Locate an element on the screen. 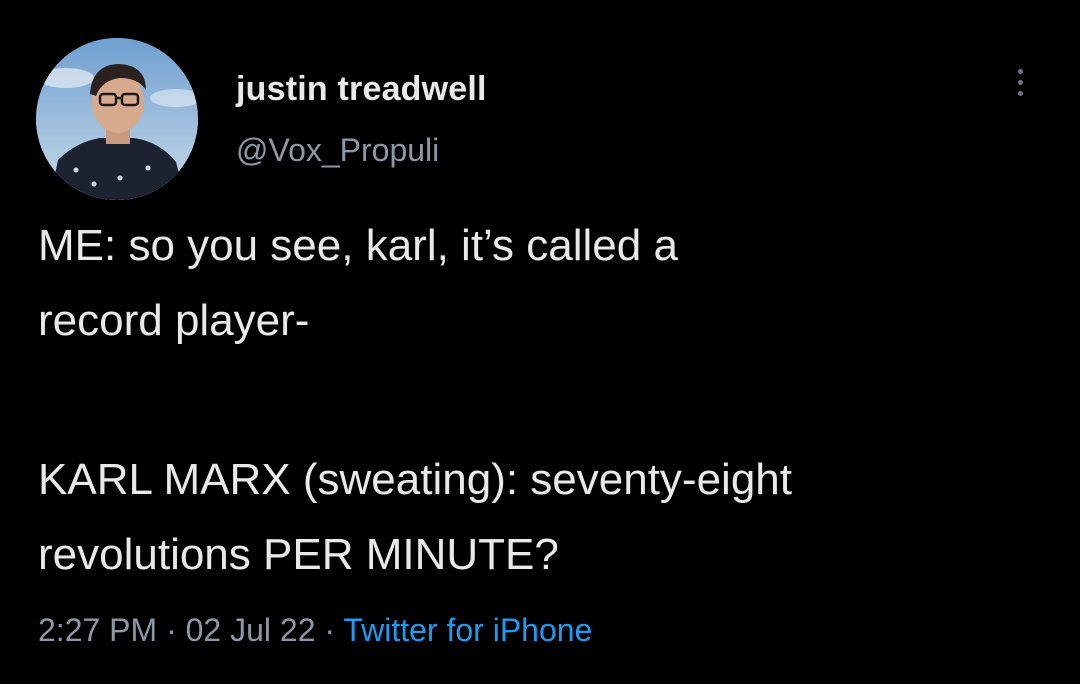 Image resolution: width=1080 pixels, height=684 pixels. tweet-source-link: Twitter for iPhone is located at coordinates (467, 630).